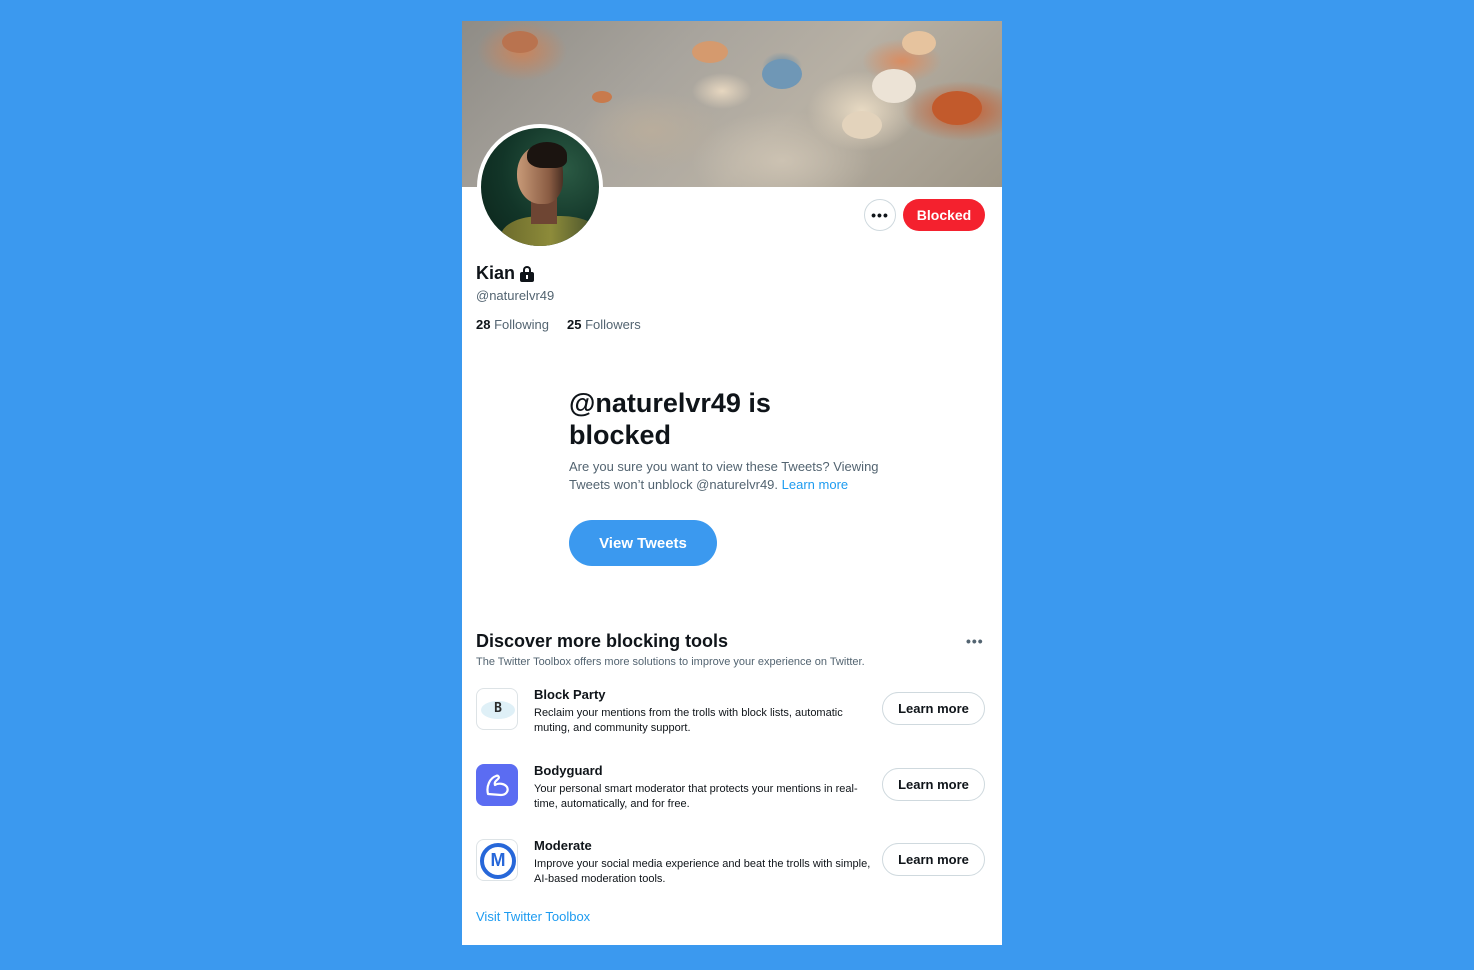 This screenshot has height=970, width=1474. What do you see at coordinates (540, 187) in the screenshot?
I see `profile-avatar` at bounding box center [540, 187].